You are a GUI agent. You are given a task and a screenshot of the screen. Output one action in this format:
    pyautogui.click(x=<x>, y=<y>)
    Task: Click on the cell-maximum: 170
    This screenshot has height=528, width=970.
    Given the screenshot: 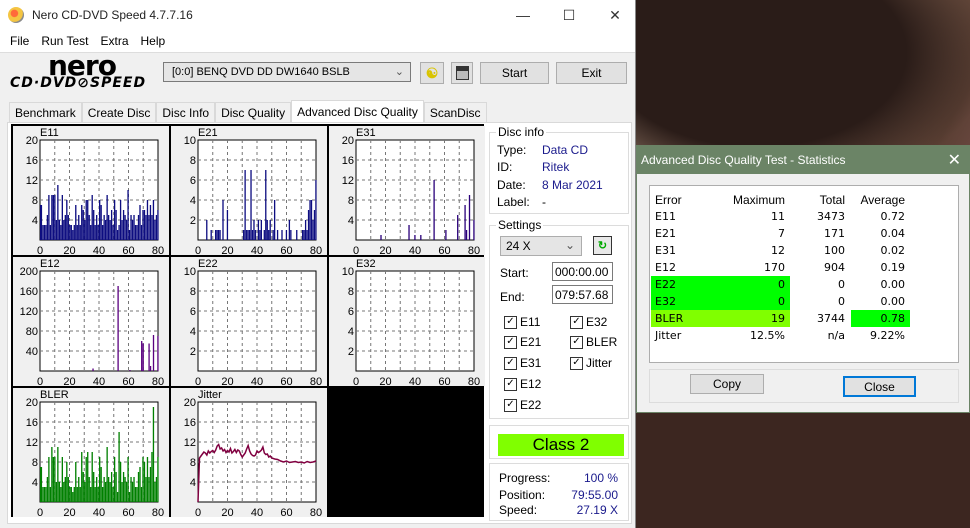 What is the action you would take?
    pyautogui.click(x=774, y=267)
    